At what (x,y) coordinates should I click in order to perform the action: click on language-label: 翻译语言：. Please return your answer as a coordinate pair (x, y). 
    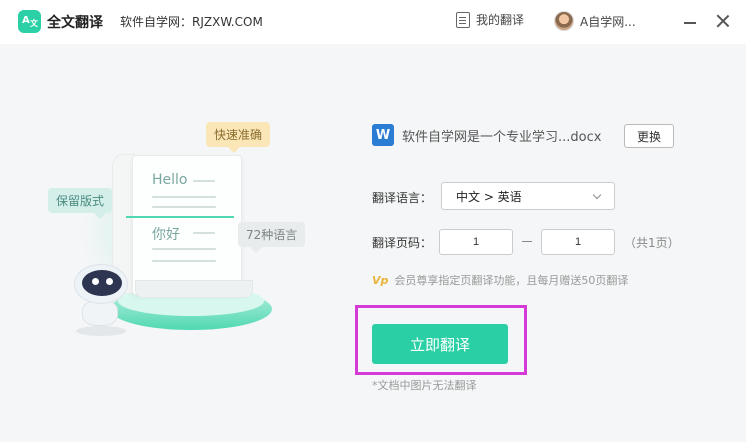
    Looking at the image, I should click on (402, 198).